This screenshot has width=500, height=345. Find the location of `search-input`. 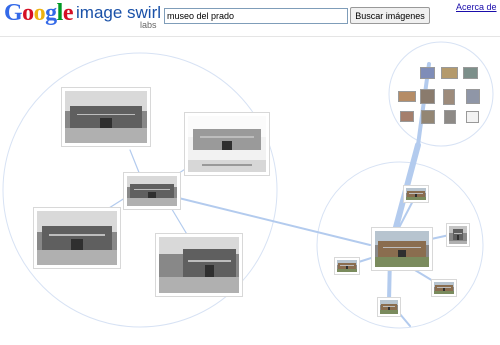

search-input is located at coordinates (256, 16).